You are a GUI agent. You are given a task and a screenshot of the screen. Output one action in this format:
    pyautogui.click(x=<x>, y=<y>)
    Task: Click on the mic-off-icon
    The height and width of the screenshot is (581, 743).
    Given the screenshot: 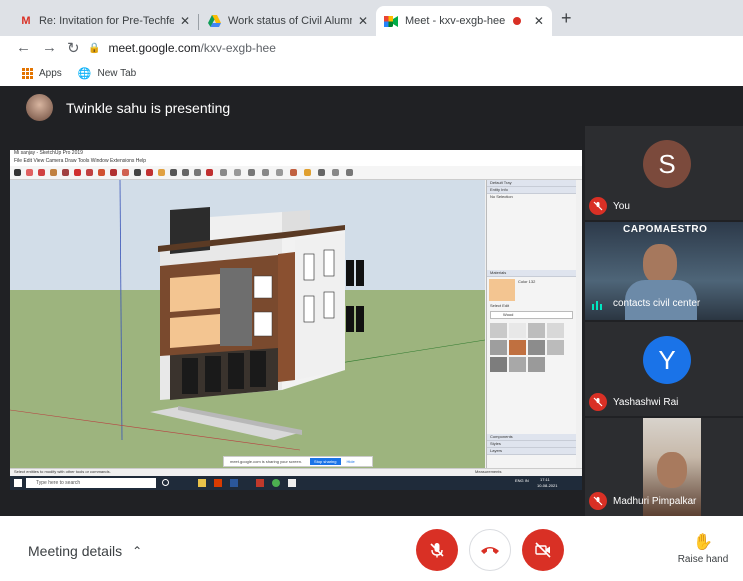 What is the action you would take?
    pyautogui.click(x=598, y=402)
    